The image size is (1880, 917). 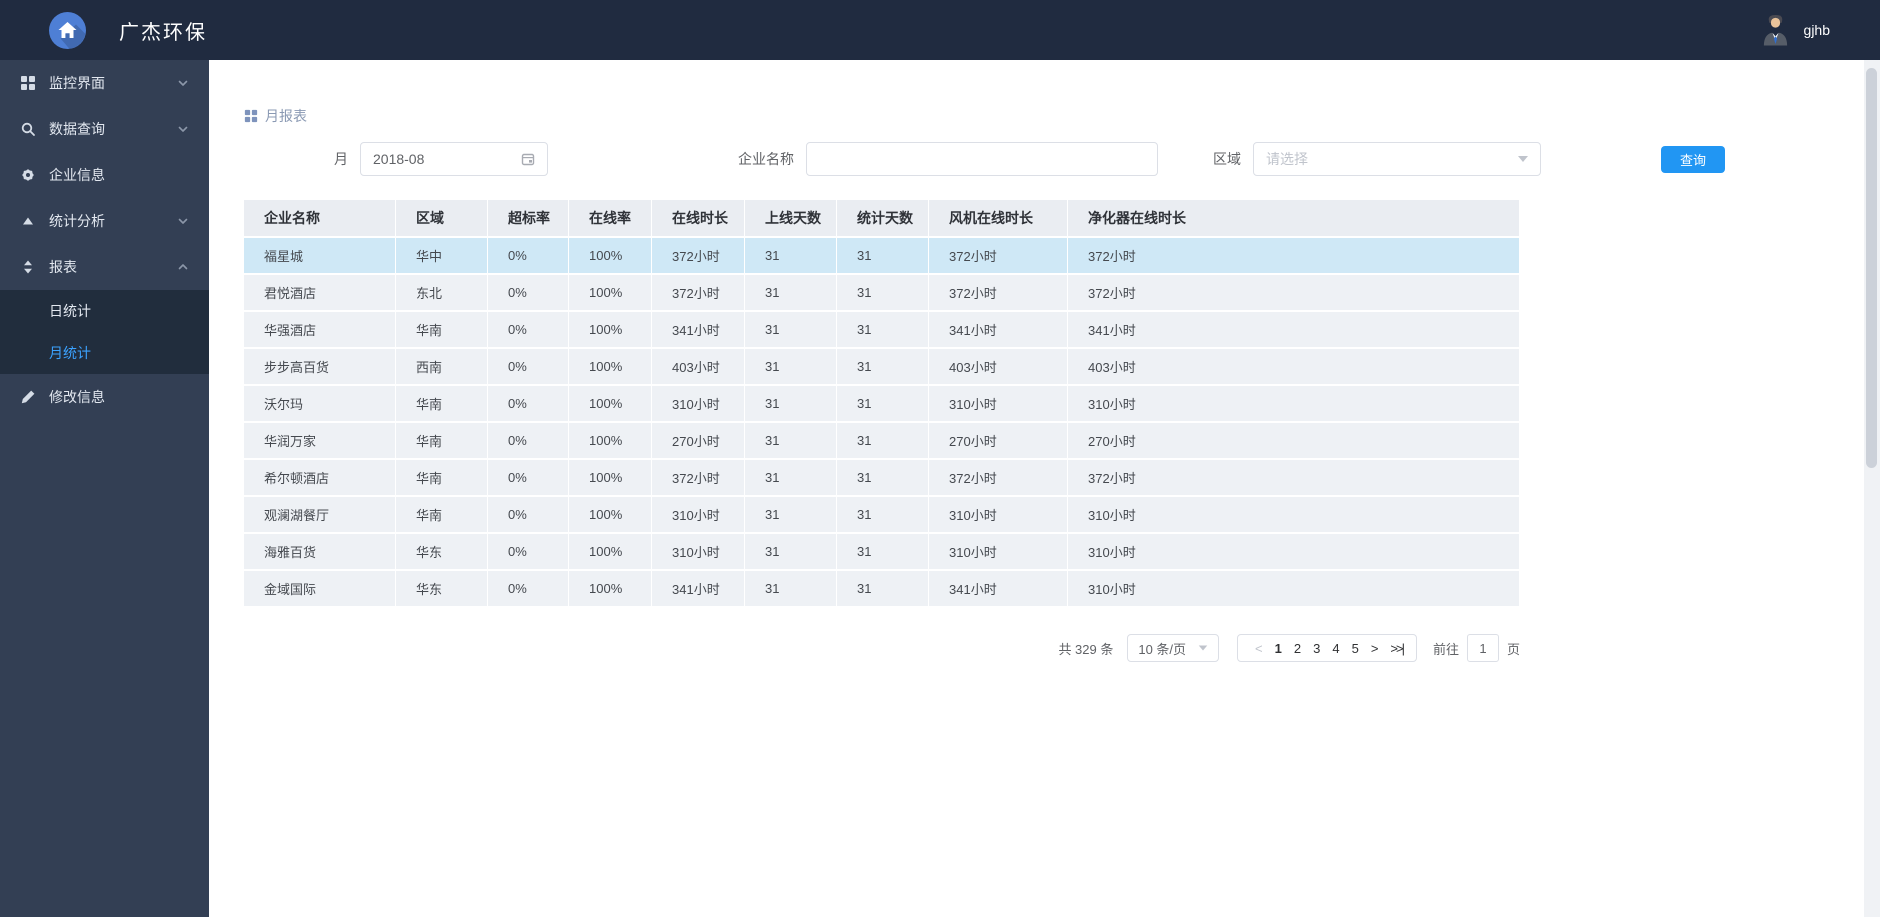 I want to click on table-row: 沃尔玛 华南 0% 100% 310小时 31 31 310小时 310小时, so click(x=882, y=404).